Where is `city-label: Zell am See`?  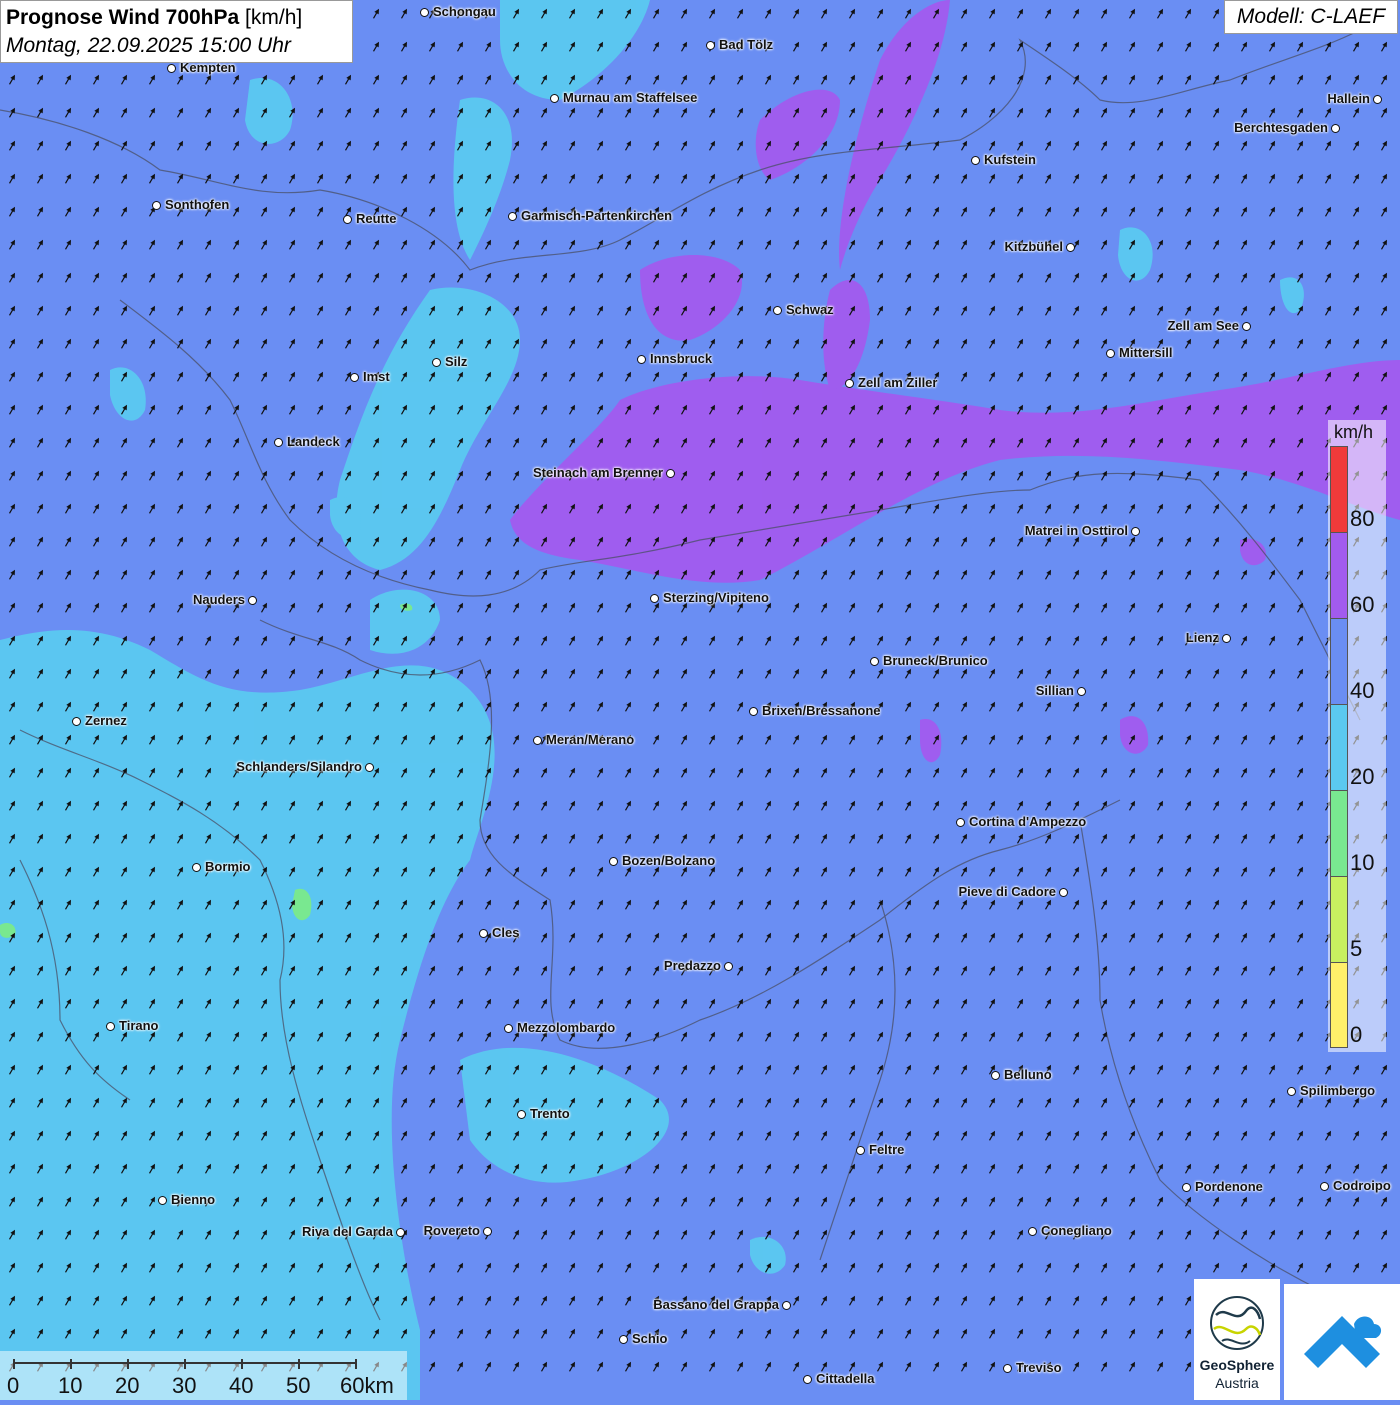 city-label: Zell am See is located at coordinates (1203, 325).